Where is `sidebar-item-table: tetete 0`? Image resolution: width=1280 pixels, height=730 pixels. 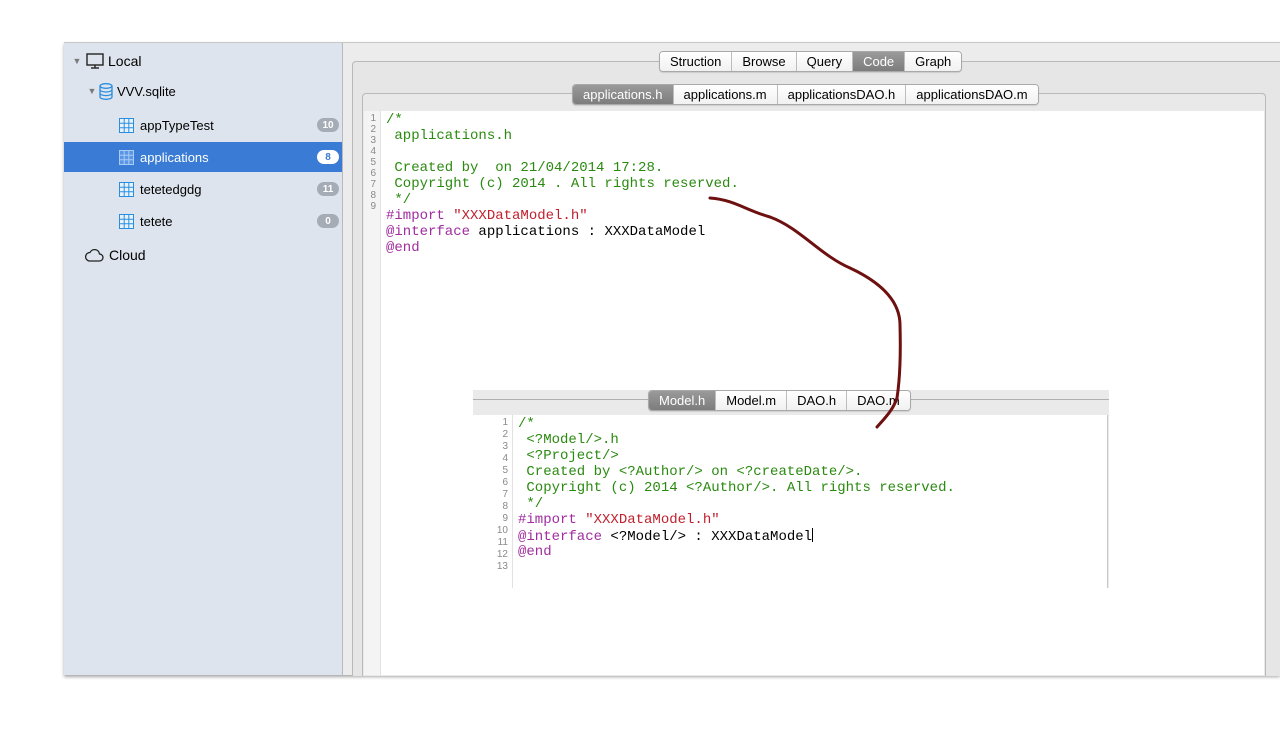 sidebar-item-table: tetete 0 is located at coordinates (203, 221).